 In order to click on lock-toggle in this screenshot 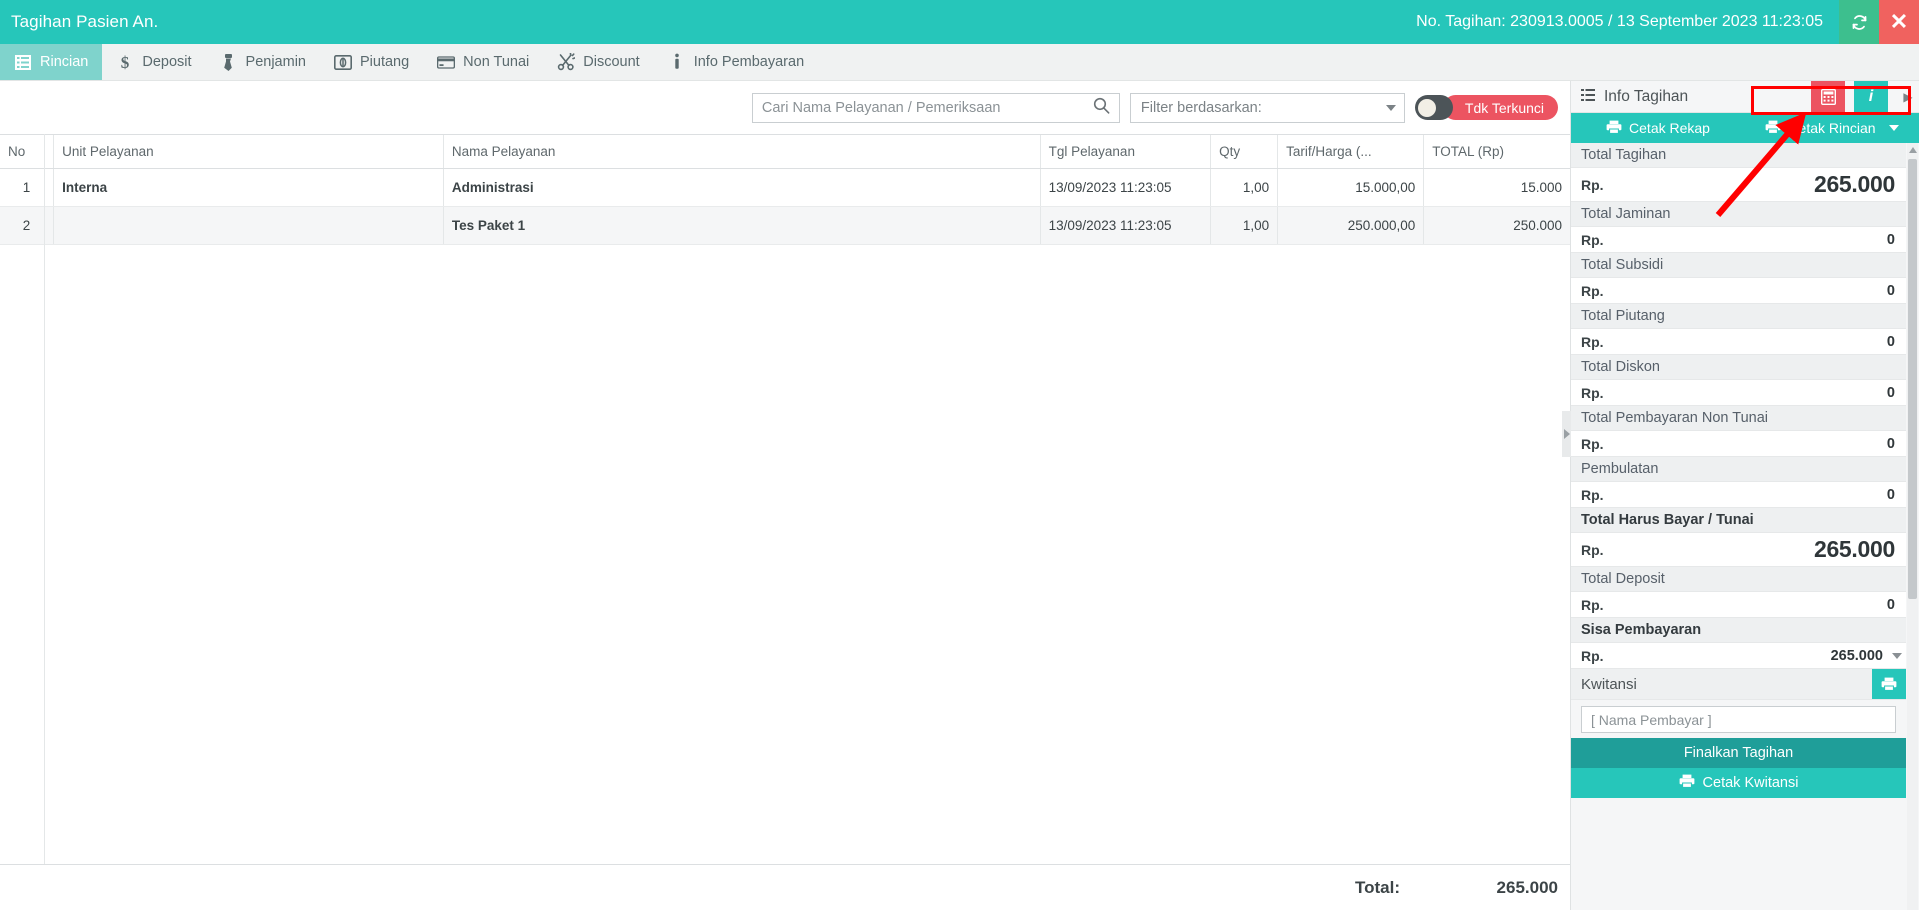, I will do `click(1433, 107)`.